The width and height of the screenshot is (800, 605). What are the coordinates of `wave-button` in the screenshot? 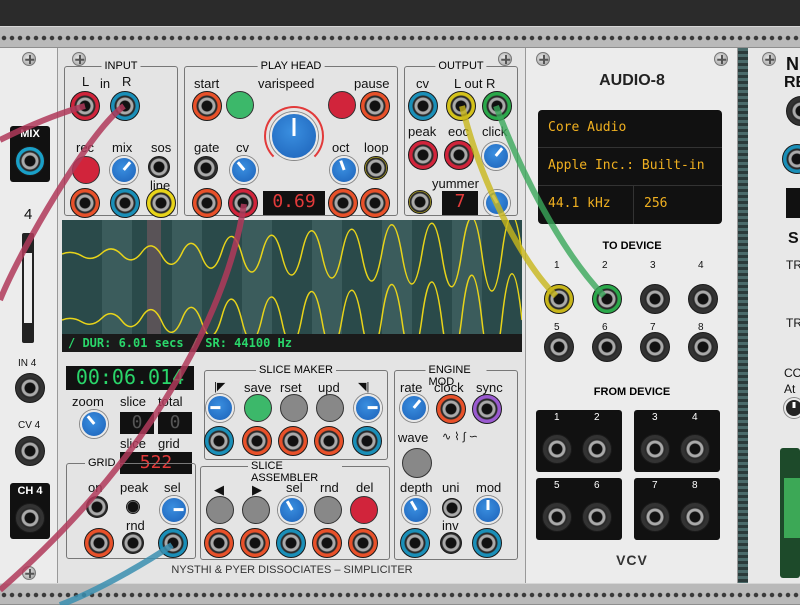 It's located at (417, 463).